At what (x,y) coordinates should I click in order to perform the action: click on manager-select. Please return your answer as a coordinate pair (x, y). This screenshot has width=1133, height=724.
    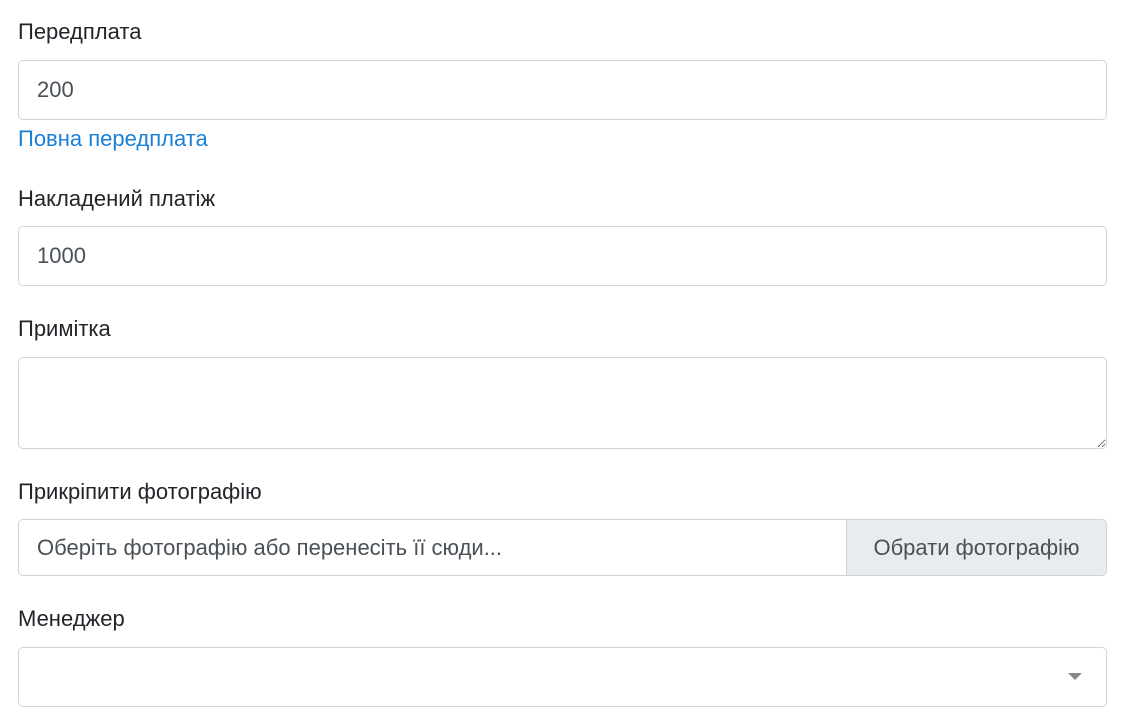
    Looking at the image, I should click on (562, 677).